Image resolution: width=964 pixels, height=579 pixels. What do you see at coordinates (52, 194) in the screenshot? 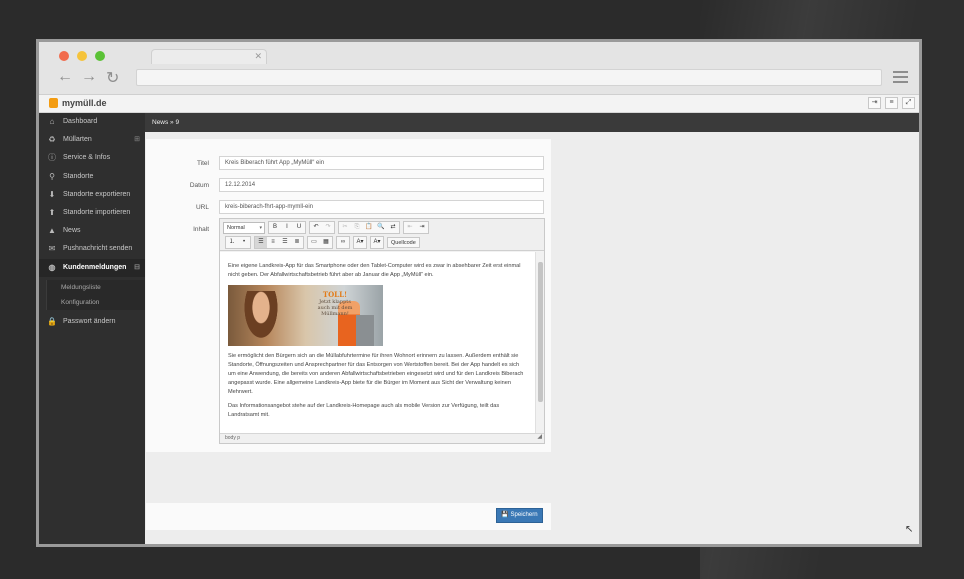
I see `download-icon: ⬇` at bounding box center [52, 194].